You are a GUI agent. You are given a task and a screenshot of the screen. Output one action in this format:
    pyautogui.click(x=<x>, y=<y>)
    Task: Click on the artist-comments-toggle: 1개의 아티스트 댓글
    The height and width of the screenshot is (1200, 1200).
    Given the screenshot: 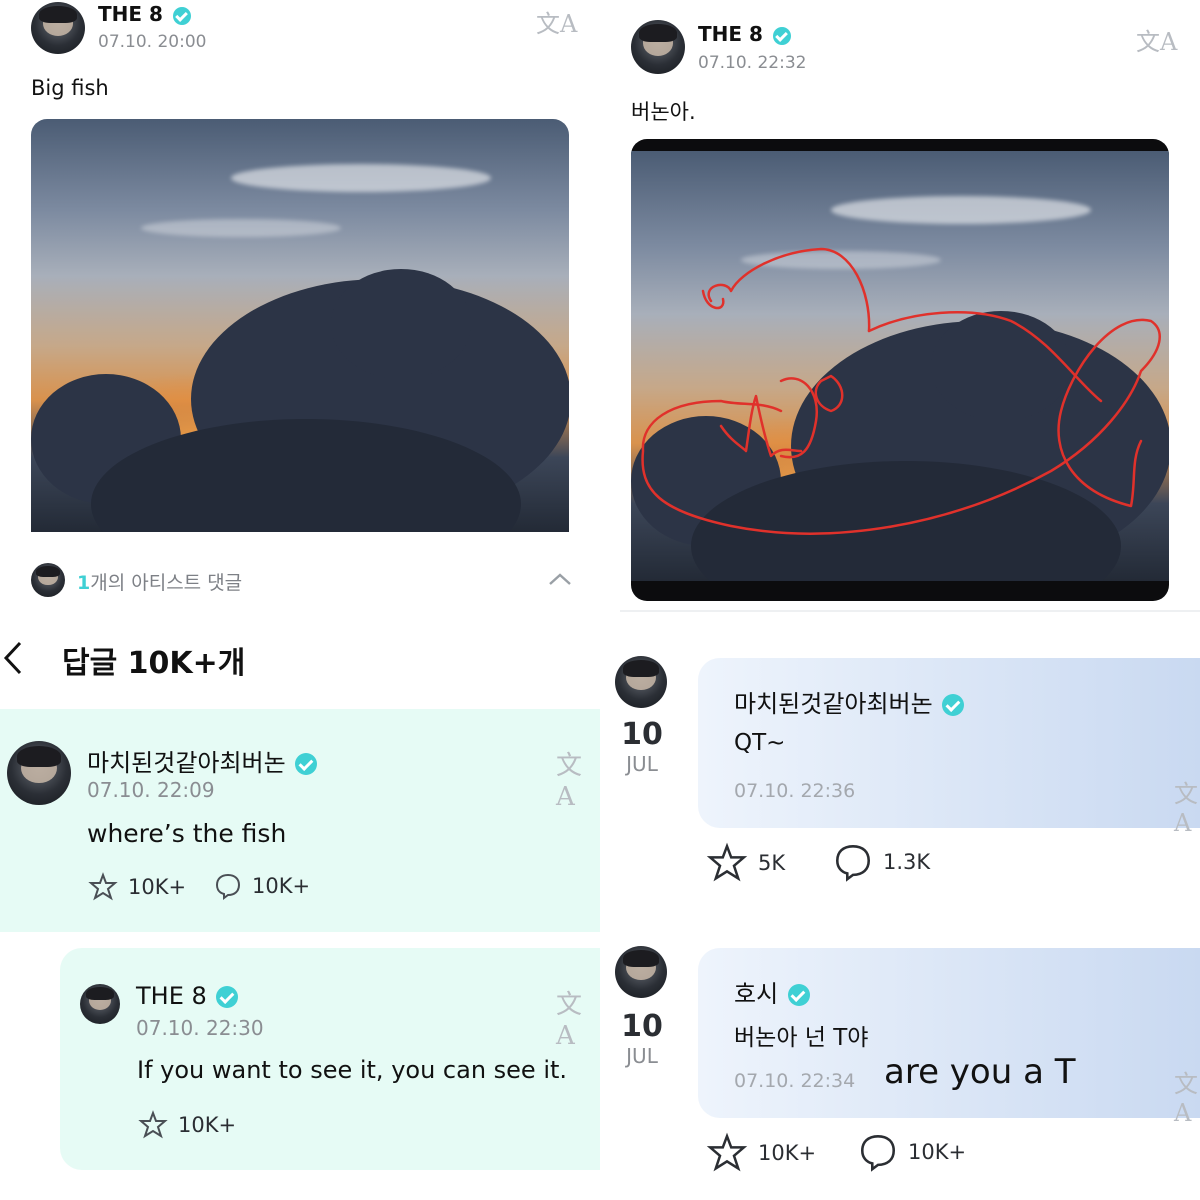 What is the action you would take?
    pyautogui.click(x=159, y=581)
    